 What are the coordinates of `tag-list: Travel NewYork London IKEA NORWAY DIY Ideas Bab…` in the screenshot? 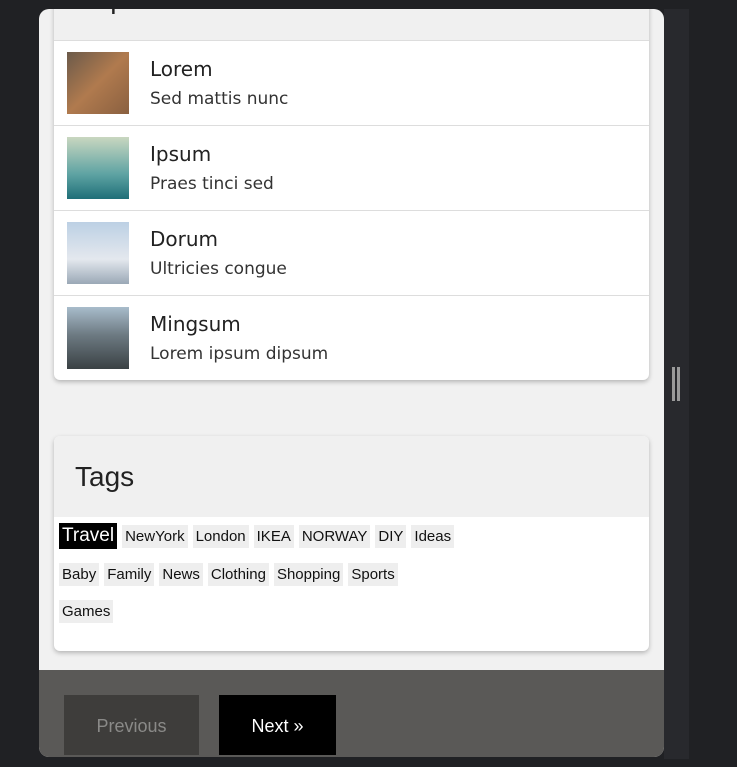 It's located at (351, 577).